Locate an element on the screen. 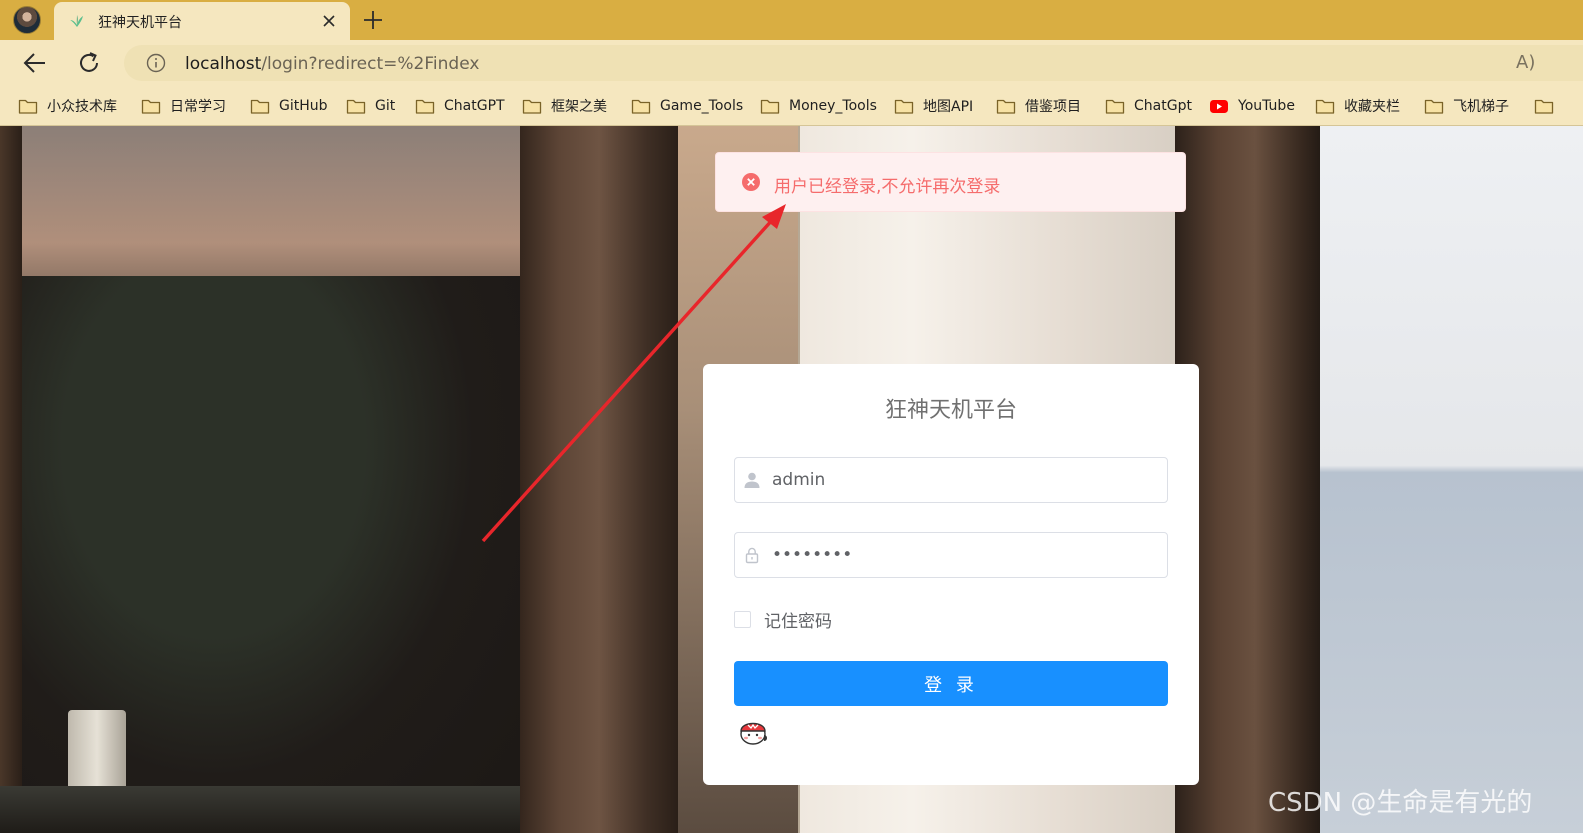  bookmark-label: 借鉴项目 is located at coordinates (1053, 107).